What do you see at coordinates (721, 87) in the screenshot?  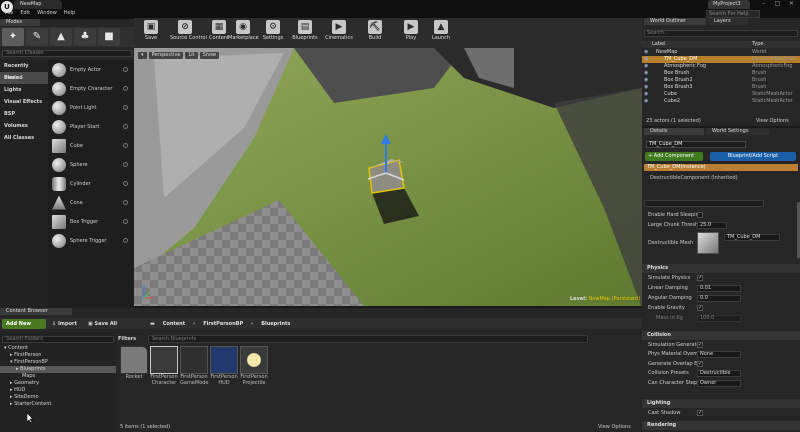 I see `outliner-row: ◉ Box Brush3 Brush` at bounding box center [721, 87].